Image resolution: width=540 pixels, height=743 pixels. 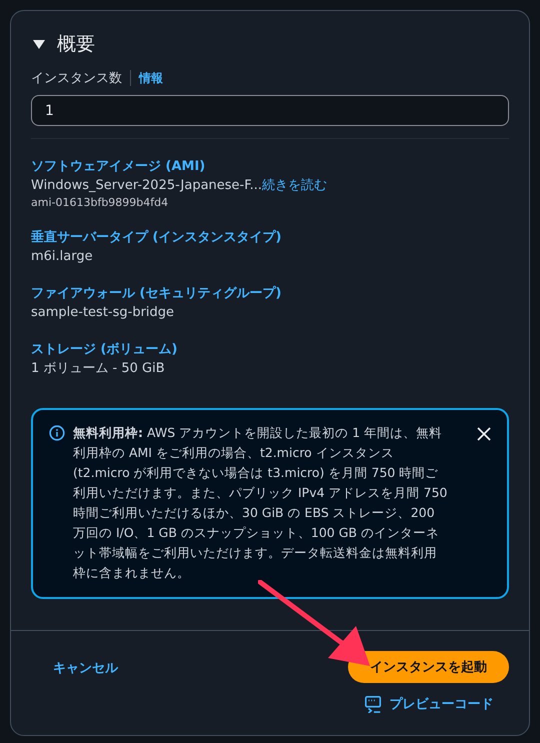 I want to click on info-icon, so click(x=57, y=433).